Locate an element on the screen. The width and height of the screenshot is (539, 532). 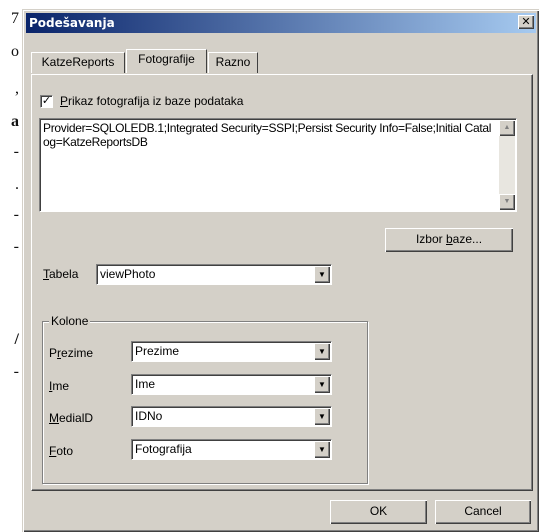
check-icon: ✓ is located at coordinates (46, 101).